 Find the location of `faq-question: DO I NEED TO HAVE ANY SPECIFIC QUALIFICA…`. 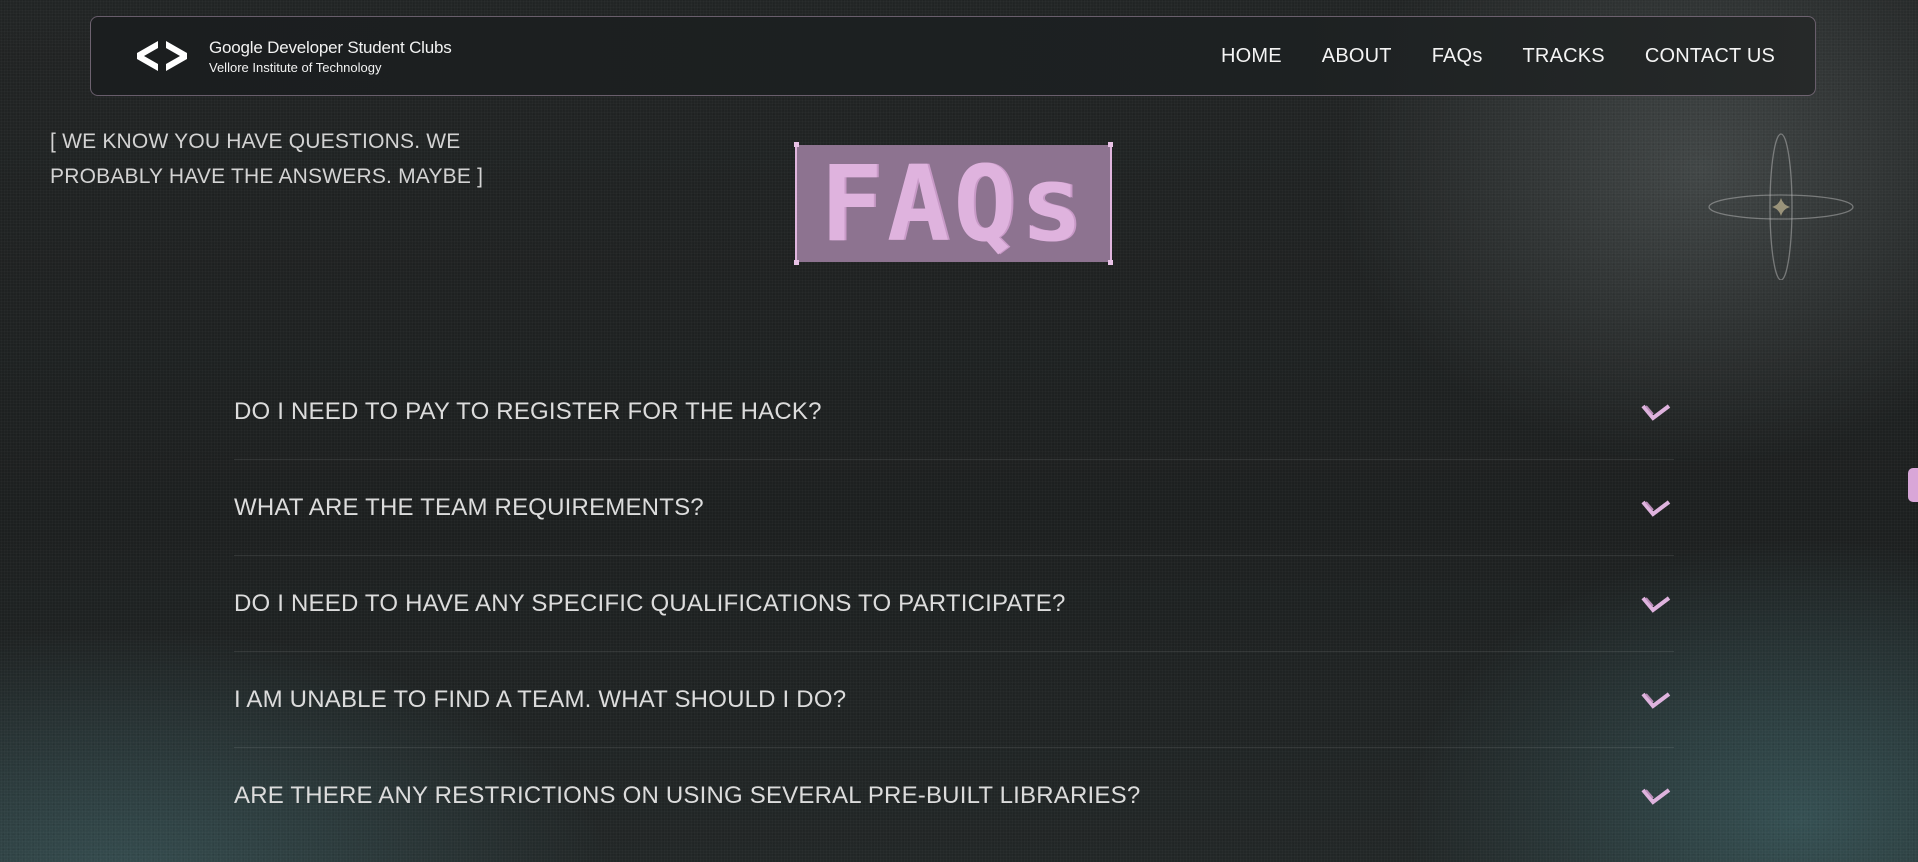

faq-question: DO I NEED TO HAVE ANY SPECIFIC QUALIFICA… is located at coordinates (650, 603).